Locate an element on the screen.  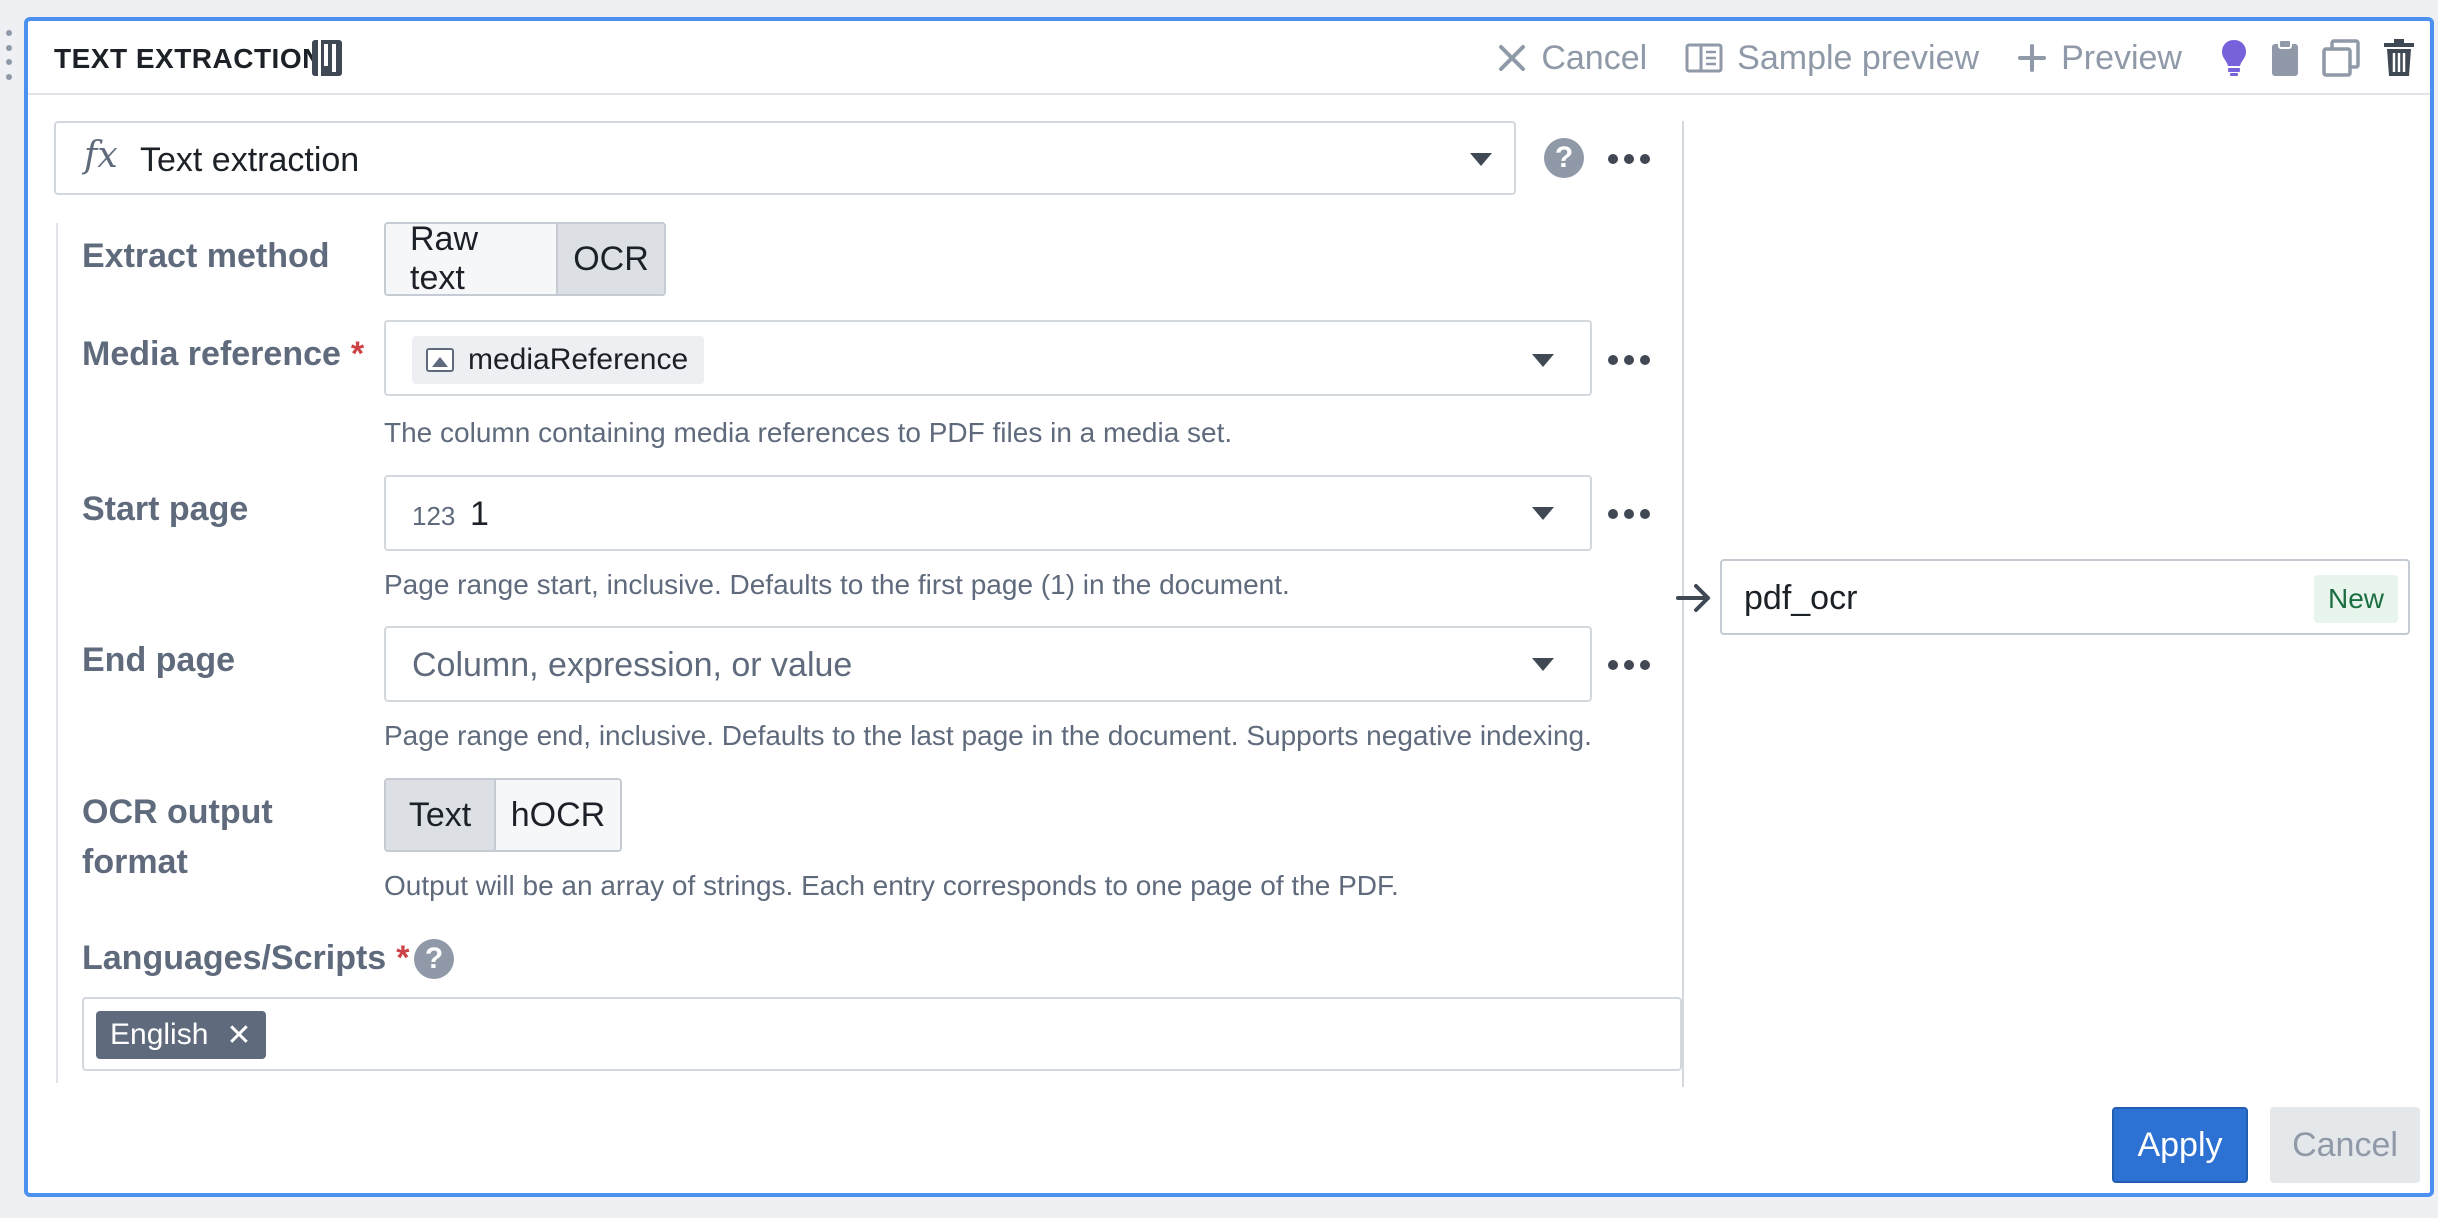
end-page-label: End page is located at coordinates (159, 660).